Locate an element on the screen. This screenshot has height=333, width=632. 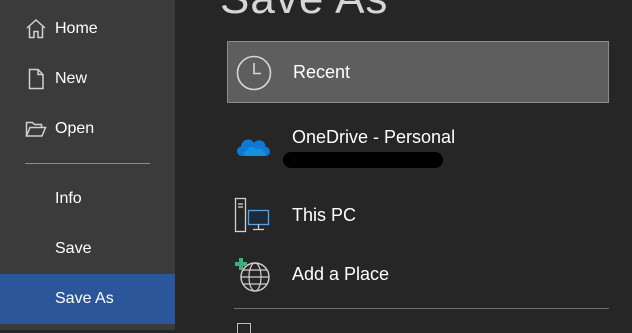
nav-save-as: Save As is located at coordinates (87, 299).